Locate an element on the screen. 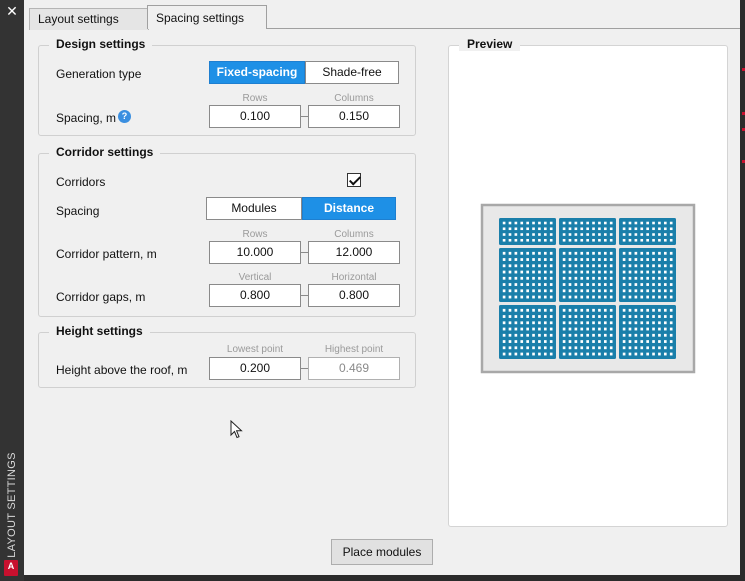  lowest-point-input: 0.200 is located at coordinates (255, 368).